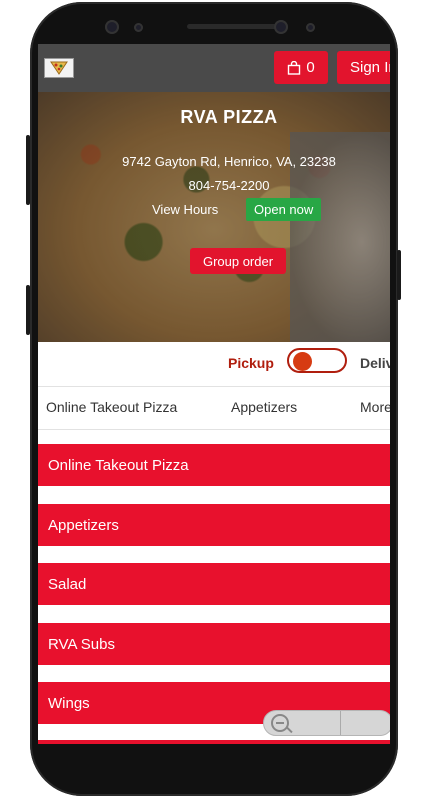 This screenshot has width=427, height=800. Describe the element at coordinates (264, 407) in the screenshot. I see `tab-appetizers: Appetizers` at that location.